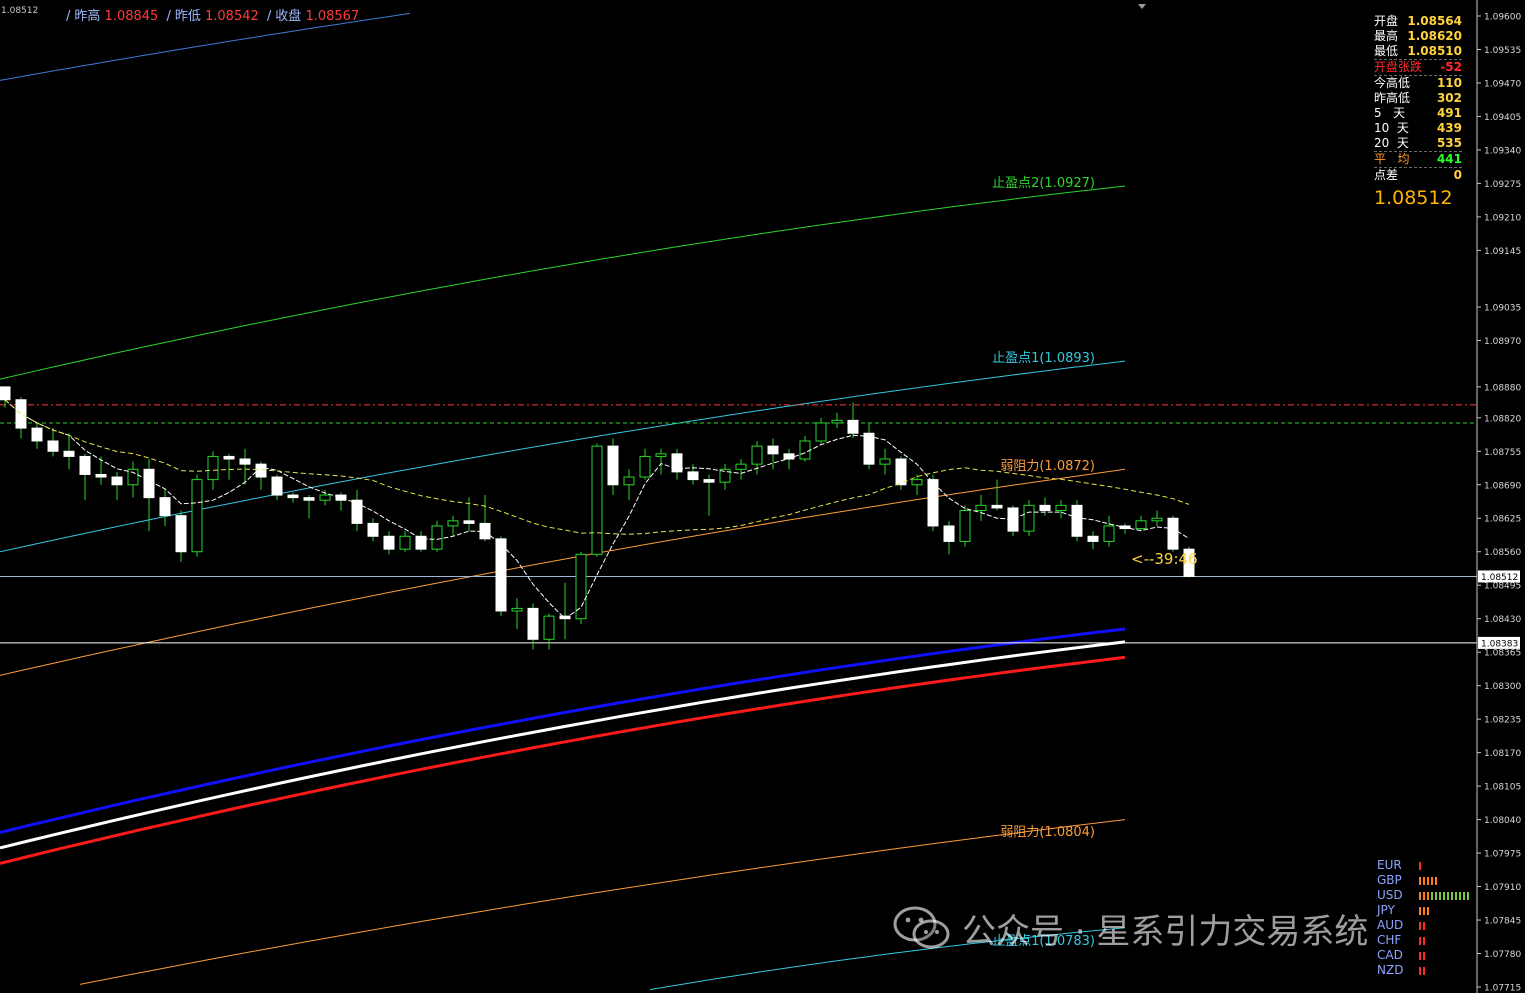  What do you see at coordinates (1502, 687) in the screenshot?
I see `axis-tick-label: 1.08300` at bounding box center [1502, 687].